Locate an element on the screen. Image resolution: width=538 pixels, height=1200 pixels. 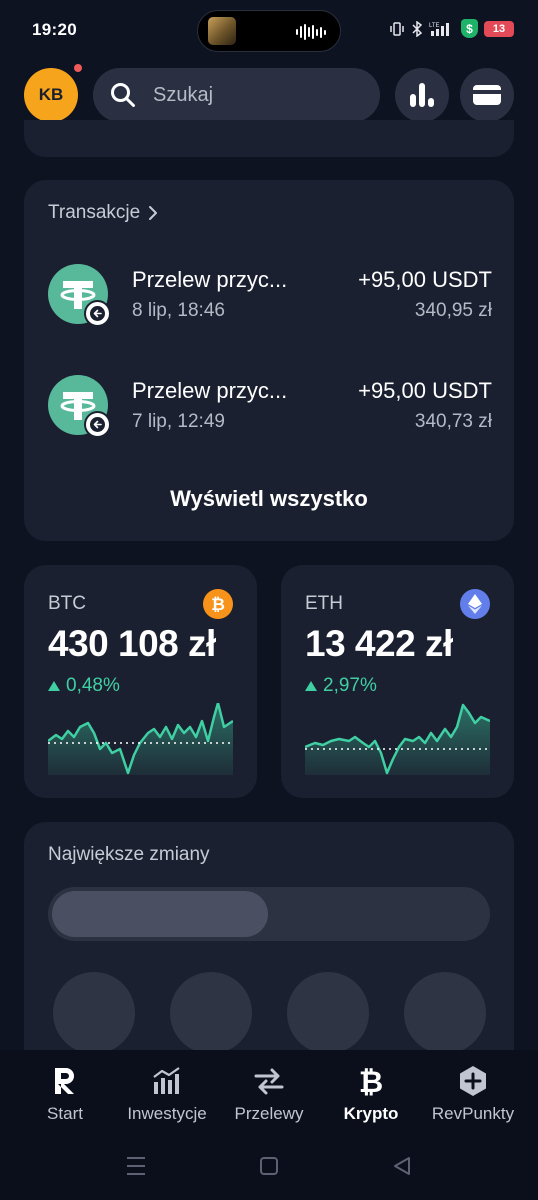
shield-icon: $ is located at coordinates (469, 28).